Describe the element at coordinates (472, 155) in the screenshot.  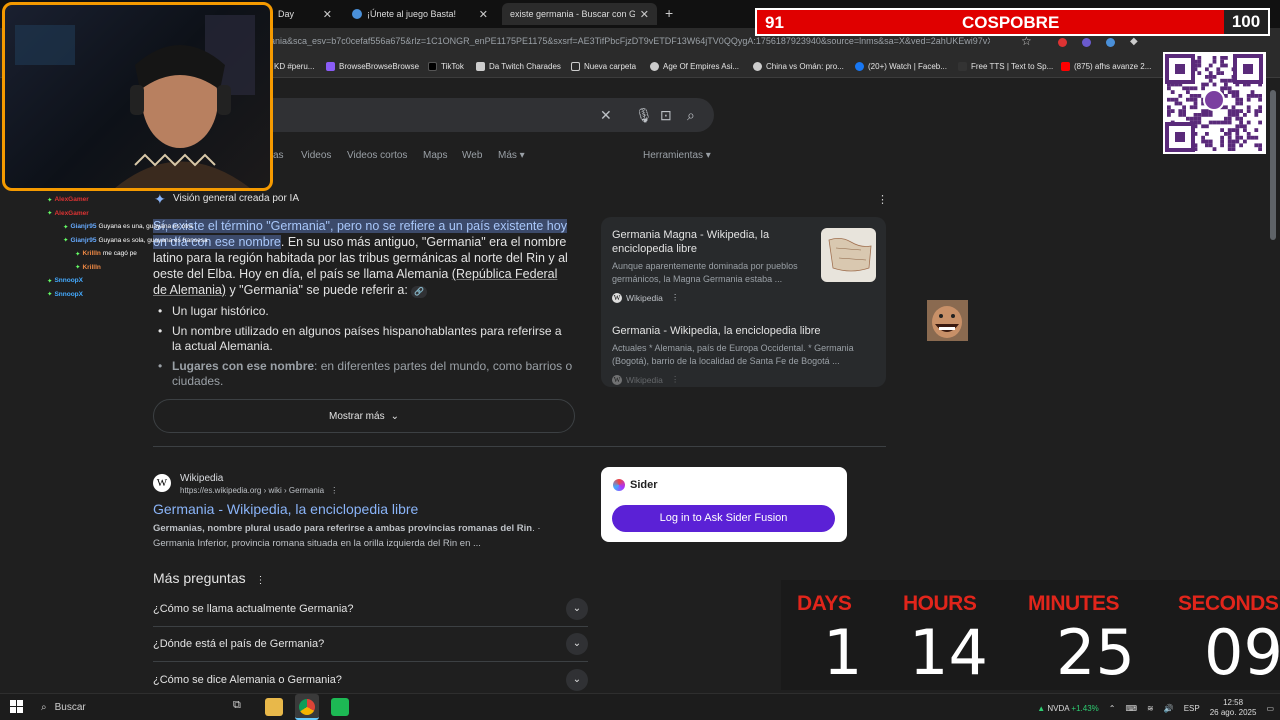
I see `tab-web: Web` at that location.